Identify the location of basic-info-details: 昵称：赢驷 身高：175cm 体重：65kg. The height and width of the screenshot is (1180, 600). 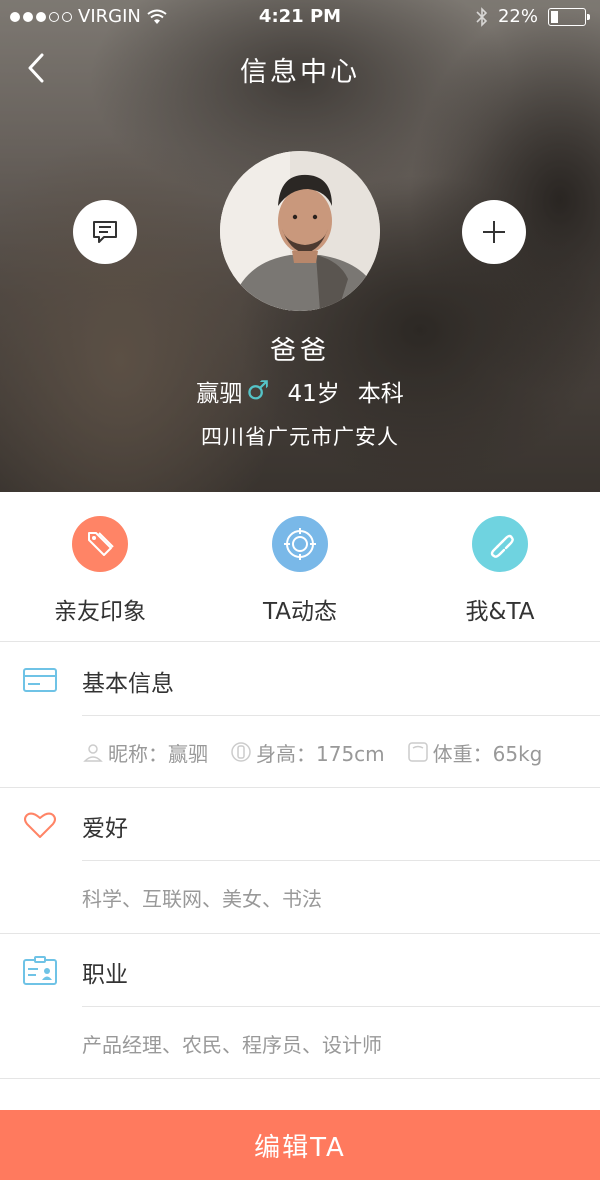
(341, 752).